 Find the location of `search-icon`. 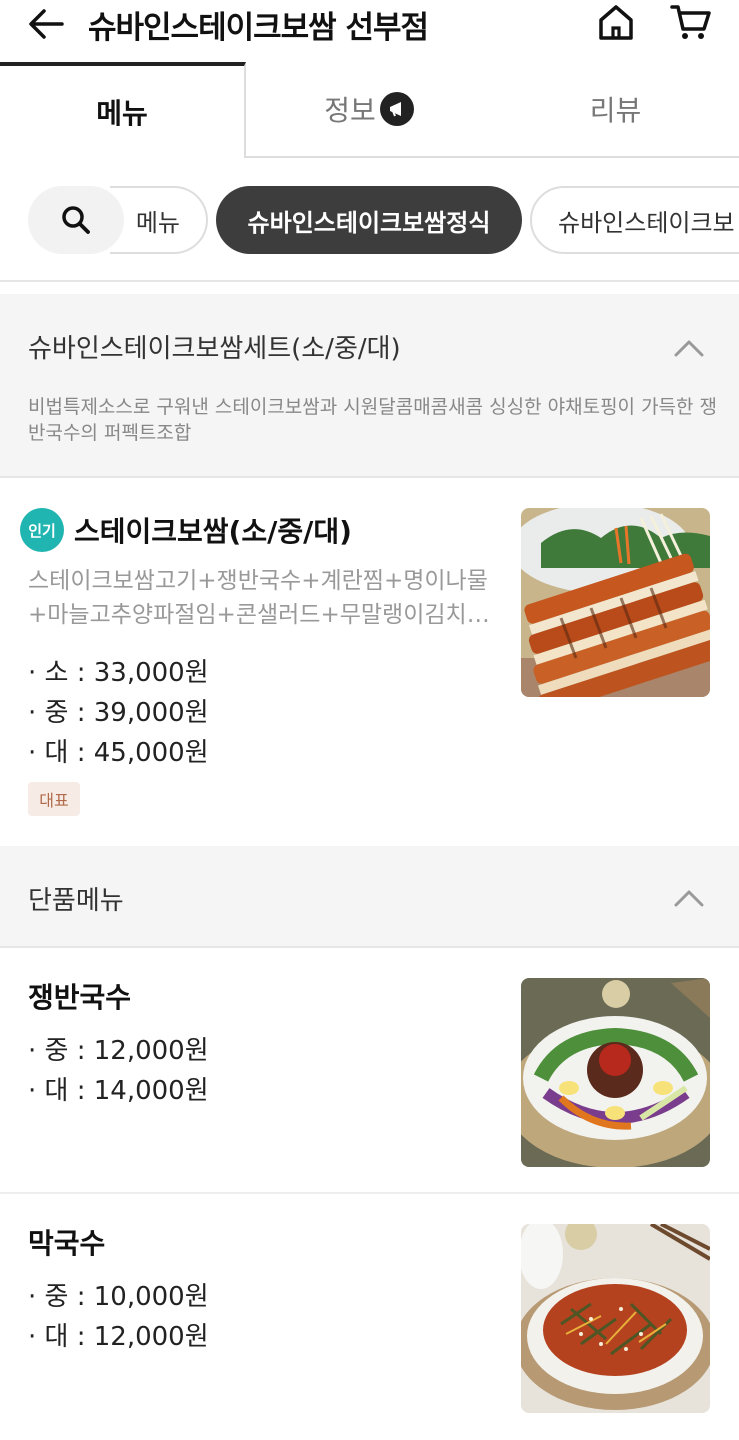

search-icon is located at coordinates (76, 220).